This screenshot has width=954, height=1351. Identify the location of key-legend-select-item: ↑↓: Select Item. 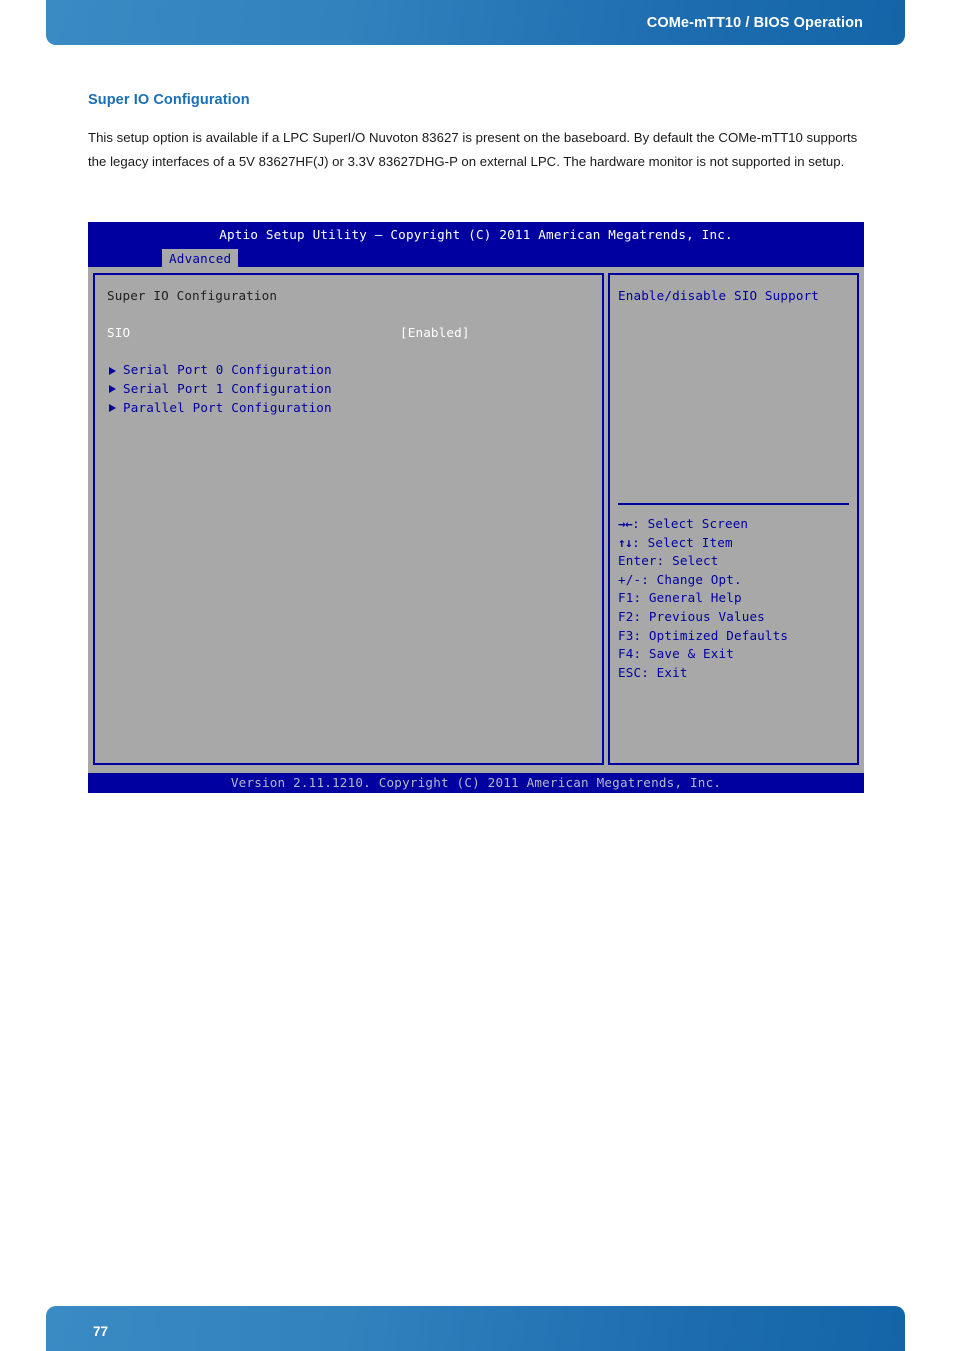
(703, 543).